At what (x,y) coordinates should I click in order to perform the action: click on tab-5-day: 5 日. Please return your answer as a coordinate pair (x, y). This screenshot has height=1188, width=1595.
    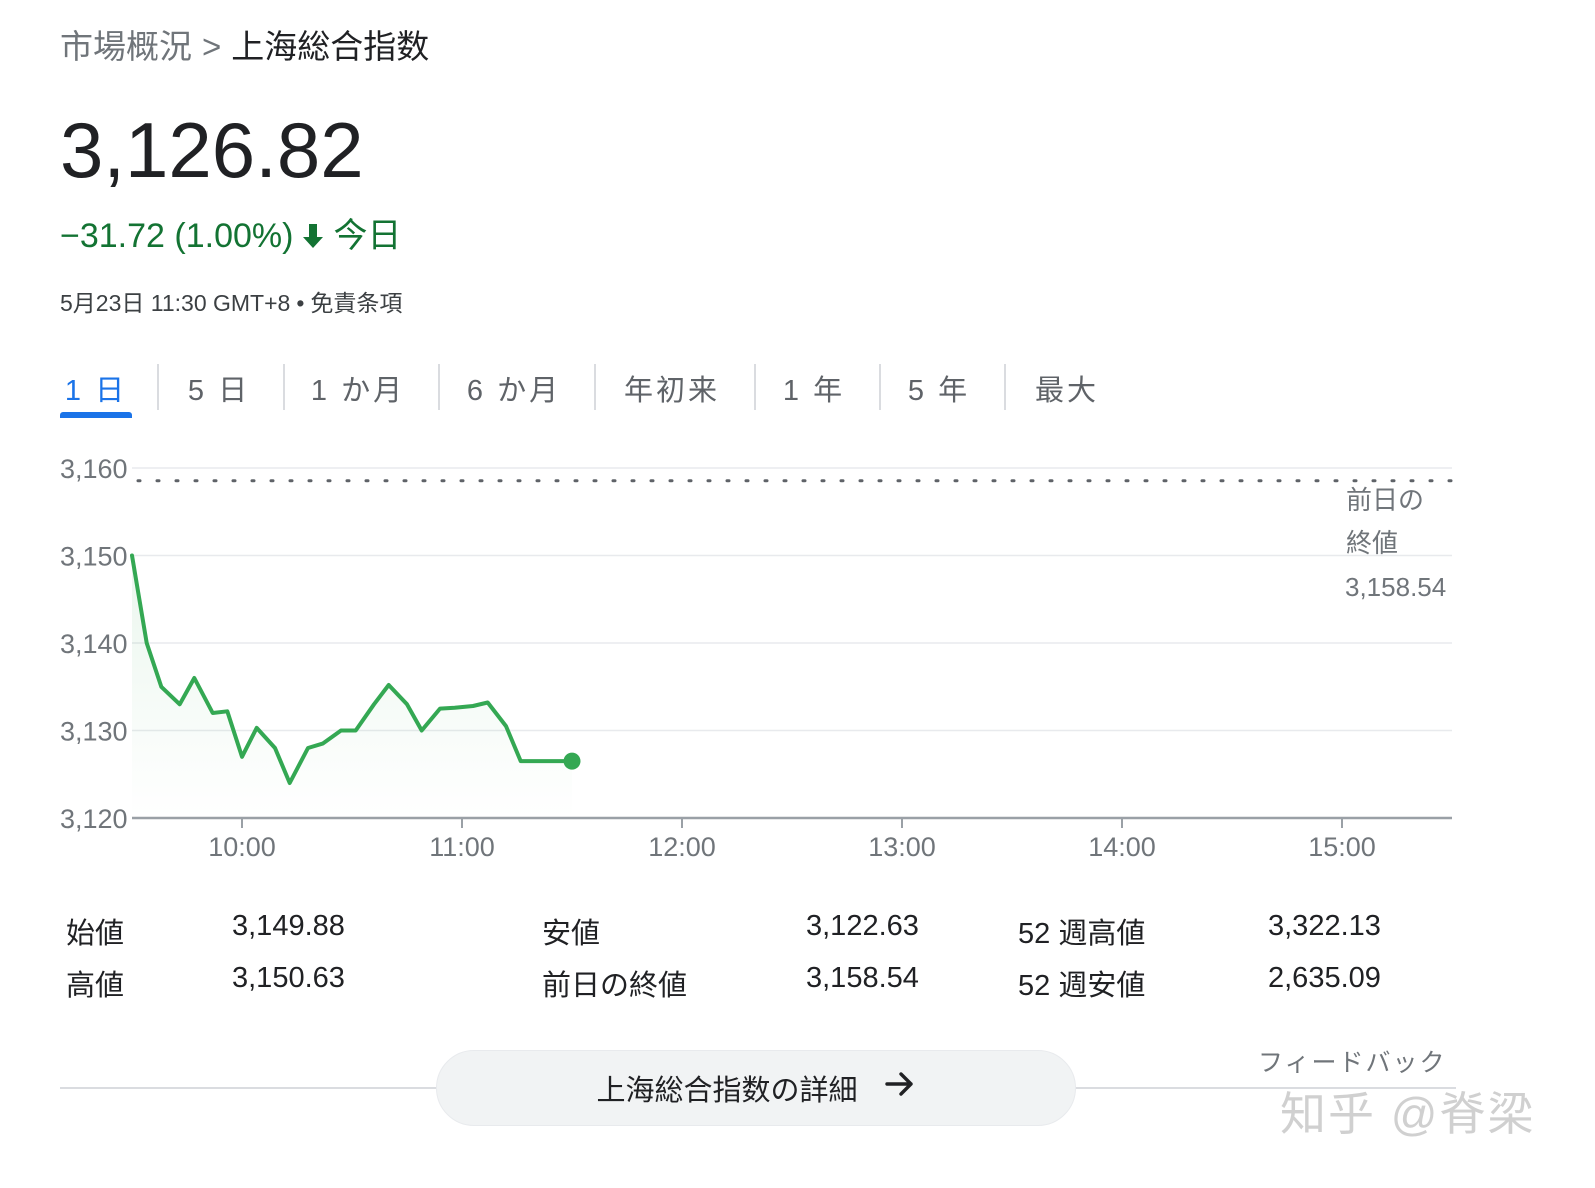
    Looking at the image, I should click on (219, 388).